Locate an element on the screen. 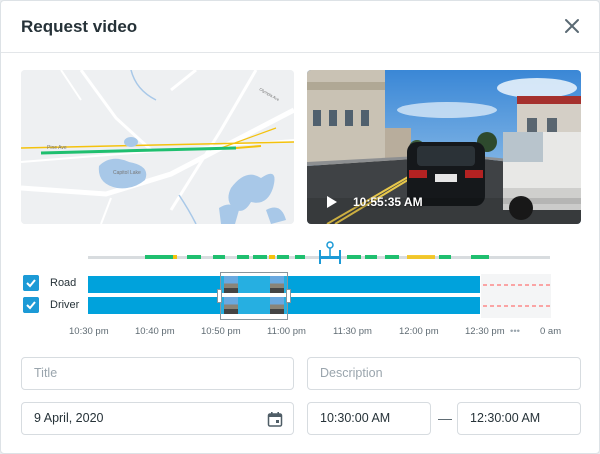 The width and height of the screenshot is (600, 454). tick-label: 10:30 pm is located at coordinates (89, 331).